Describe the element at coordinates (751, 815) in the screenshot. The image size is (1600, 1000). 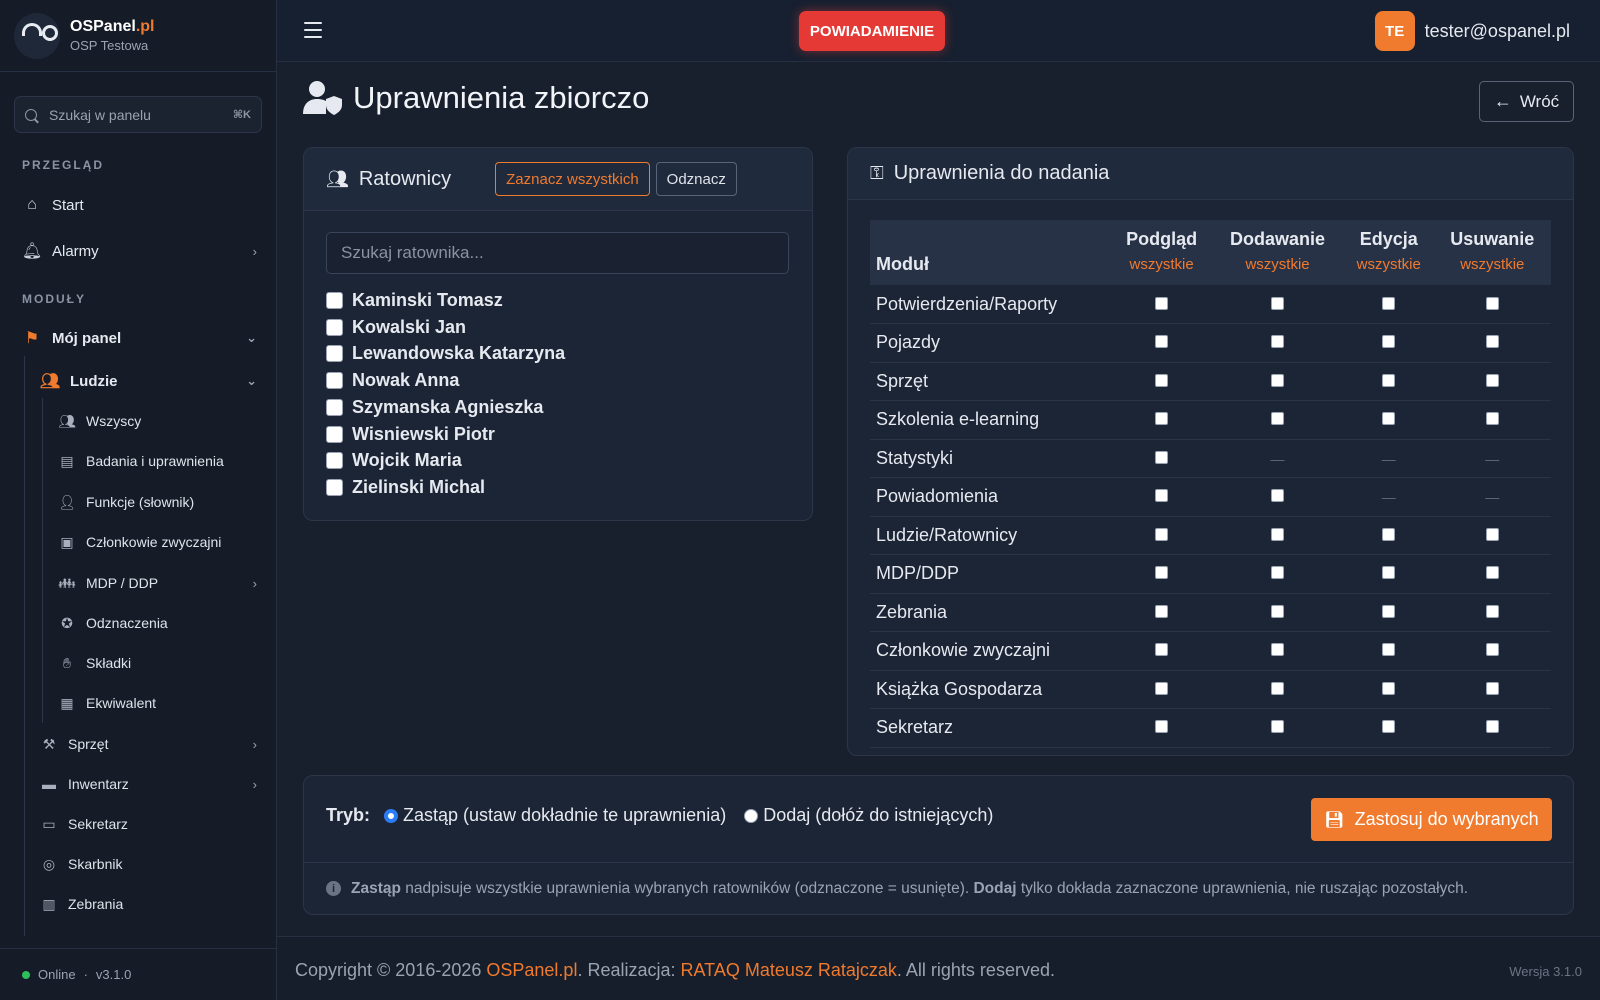
I see `mode-add-radio` at that location.